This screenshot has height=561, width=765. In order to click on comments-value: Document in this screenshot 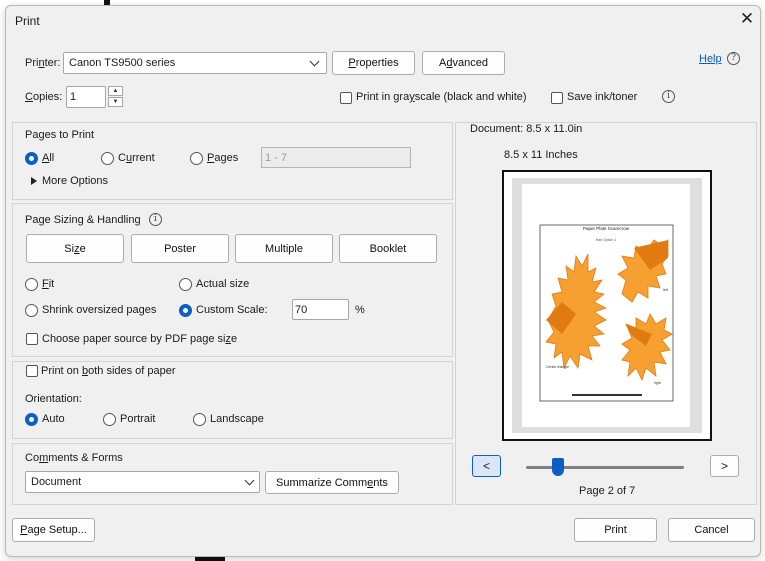, I will do `click(56, 482)`.